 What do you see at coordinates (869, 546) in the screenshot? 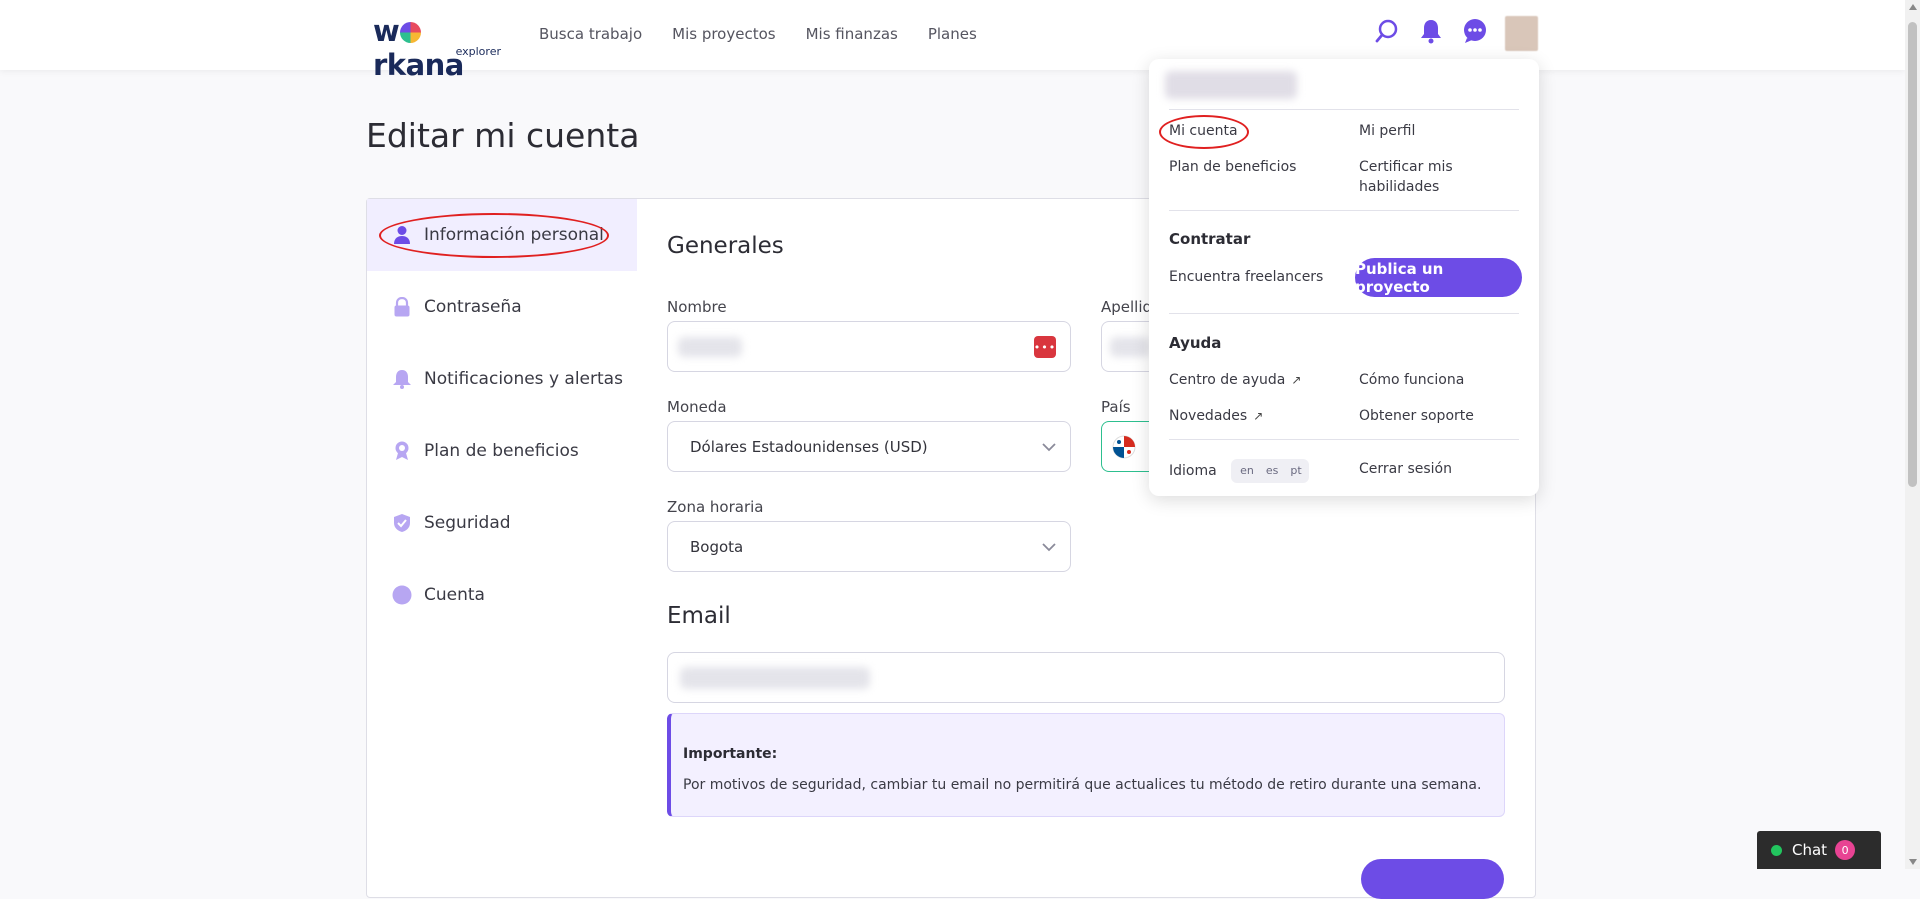
I see `zona-horaria-select: Bogota` at bounding box center [869, 546].